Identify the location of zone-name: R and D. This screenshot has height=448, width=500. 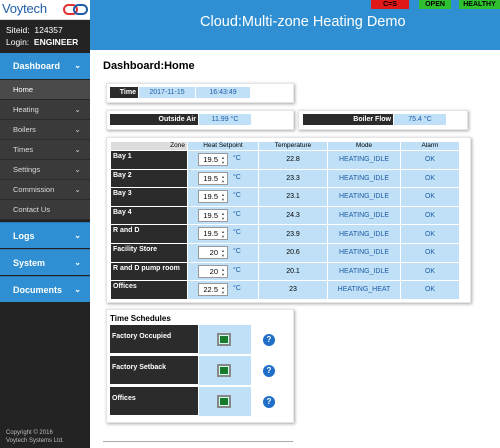
(149, 234).